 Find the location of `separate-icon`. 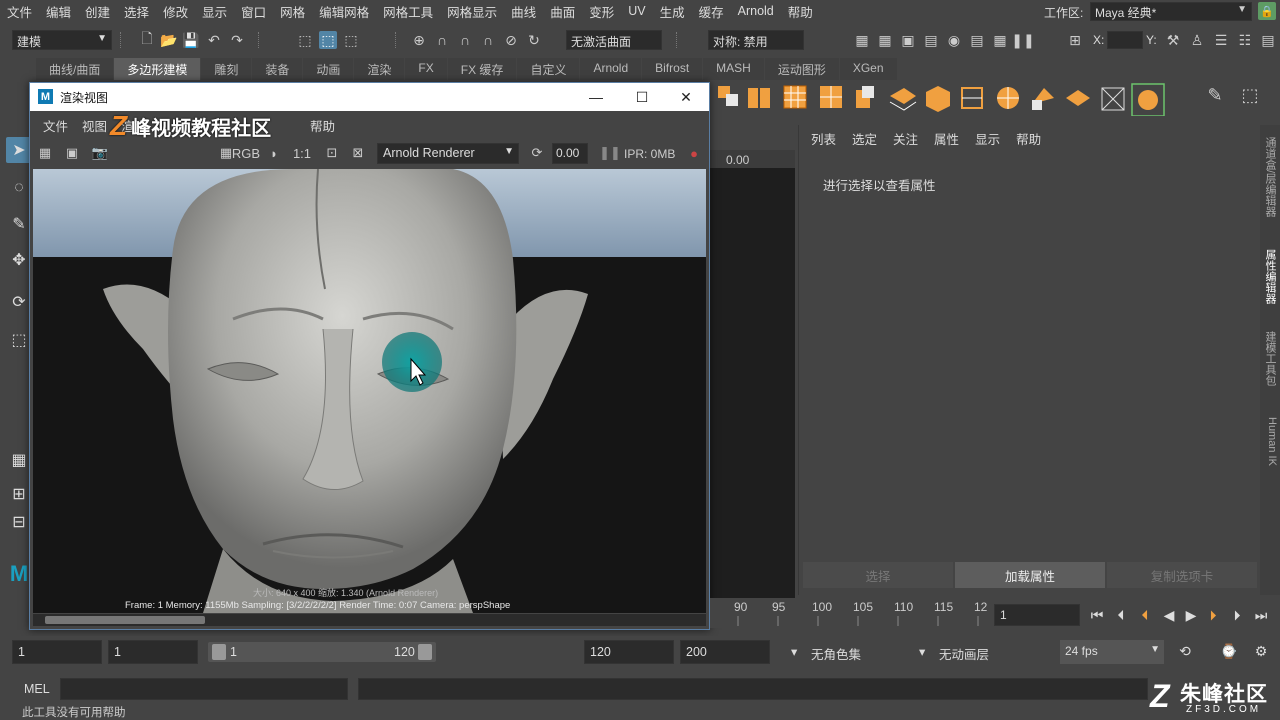

separate-icon is located at coordinates (759, 98).